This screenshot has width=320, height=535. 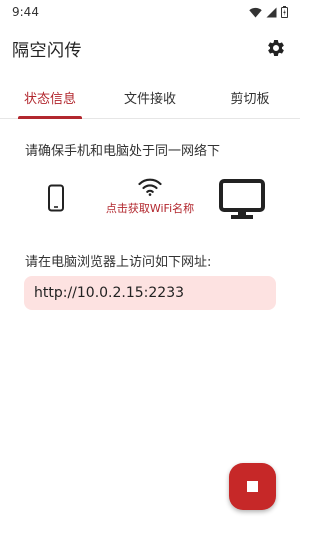 I want to click on stop-icon, so click(x=252, y=486).